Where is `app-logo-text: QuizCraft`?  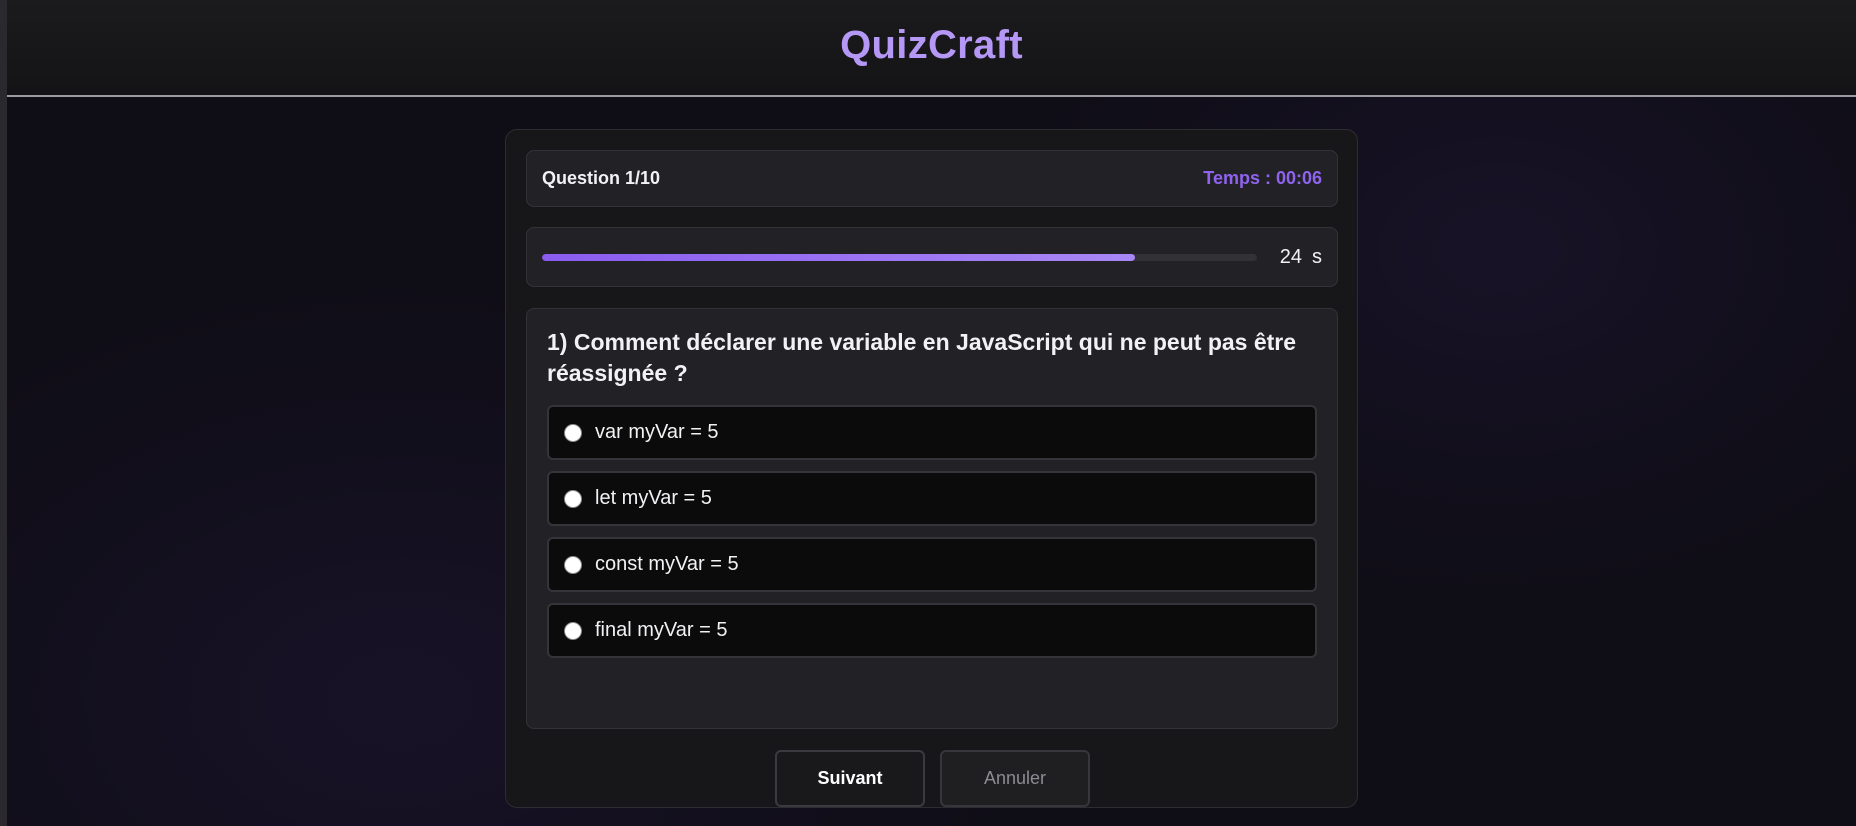
app-logo-text: QuizCraft is located at coordinates (931, 45).